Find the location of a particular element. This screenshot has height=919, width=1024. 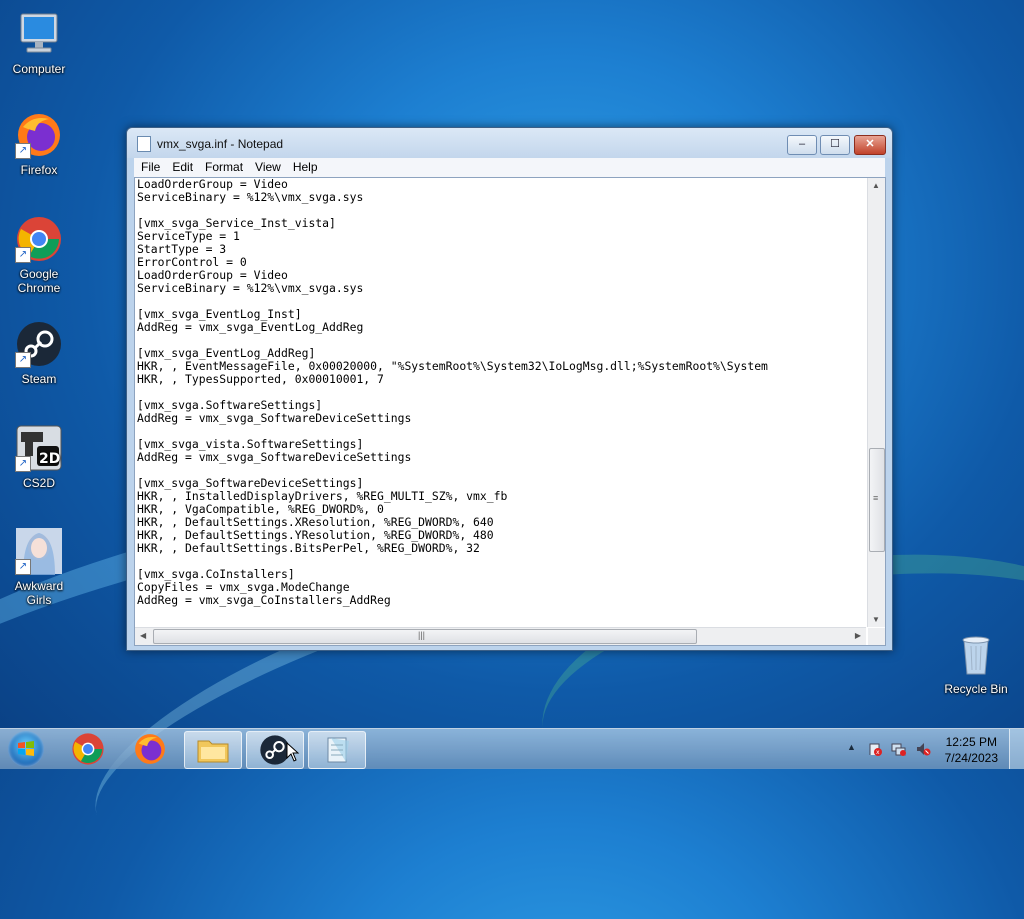

taskbar-file-explorer is located at coordinates (213, 750).